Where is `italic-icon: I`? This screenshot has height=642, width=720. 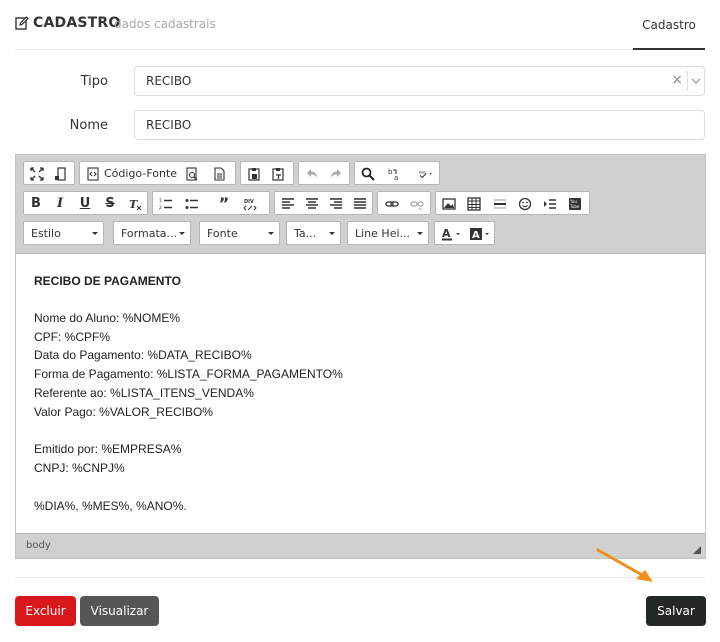
italic-icon: I is located at coordinates (60, 203).